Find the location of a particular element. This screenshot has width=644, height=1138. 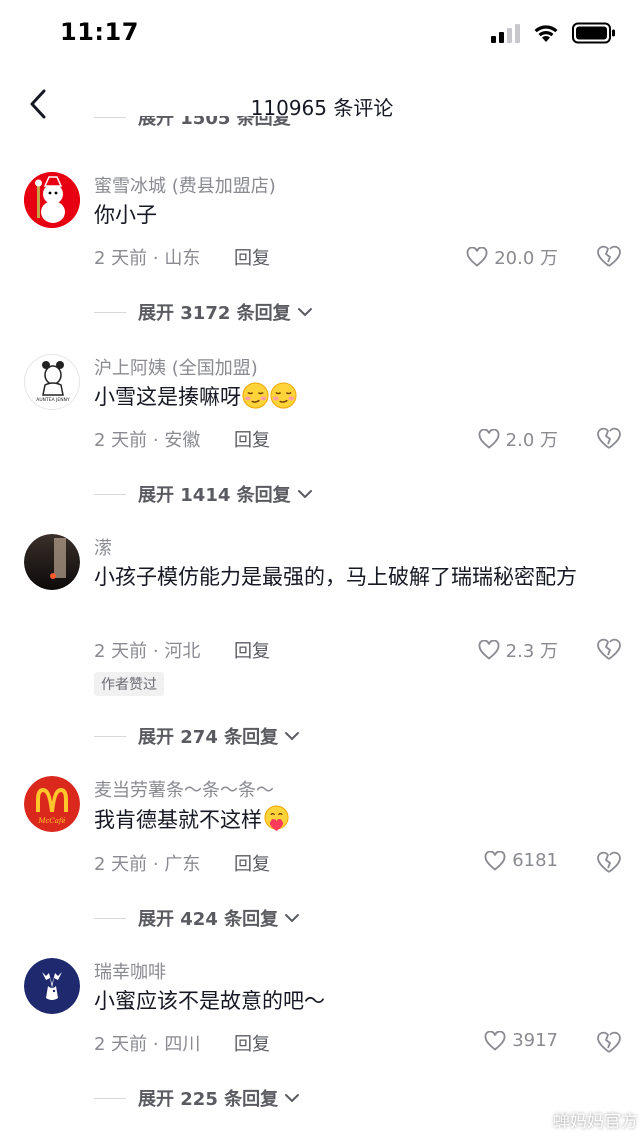

expand-replies-button: 展开 274 条回复 is located at coordinates (198, 736).